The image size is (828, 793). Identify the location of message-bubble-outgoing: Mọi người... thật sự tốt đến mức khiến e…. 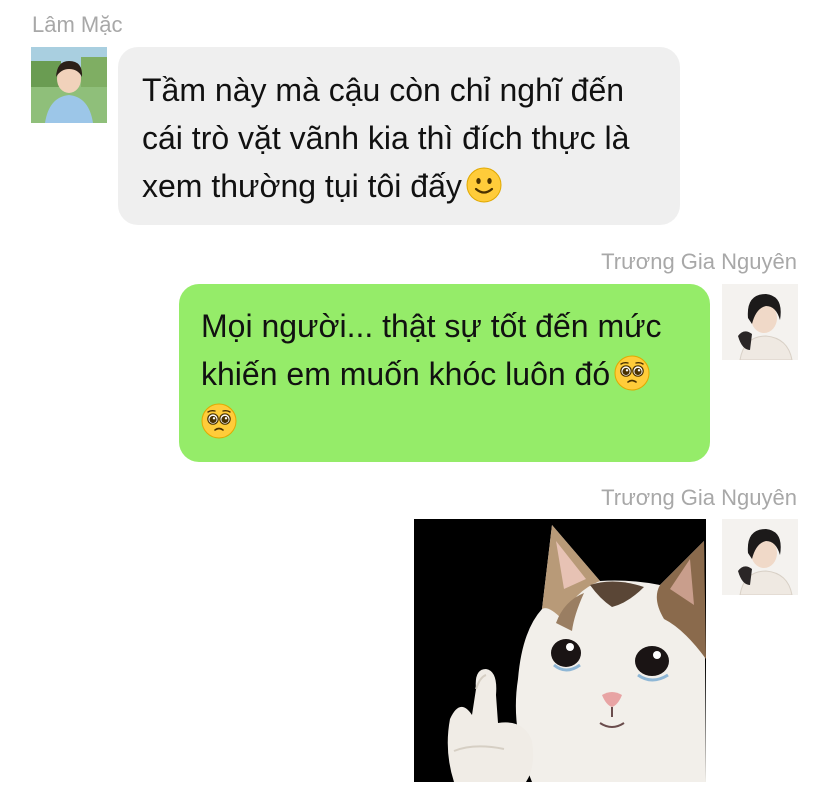
(444, 373).